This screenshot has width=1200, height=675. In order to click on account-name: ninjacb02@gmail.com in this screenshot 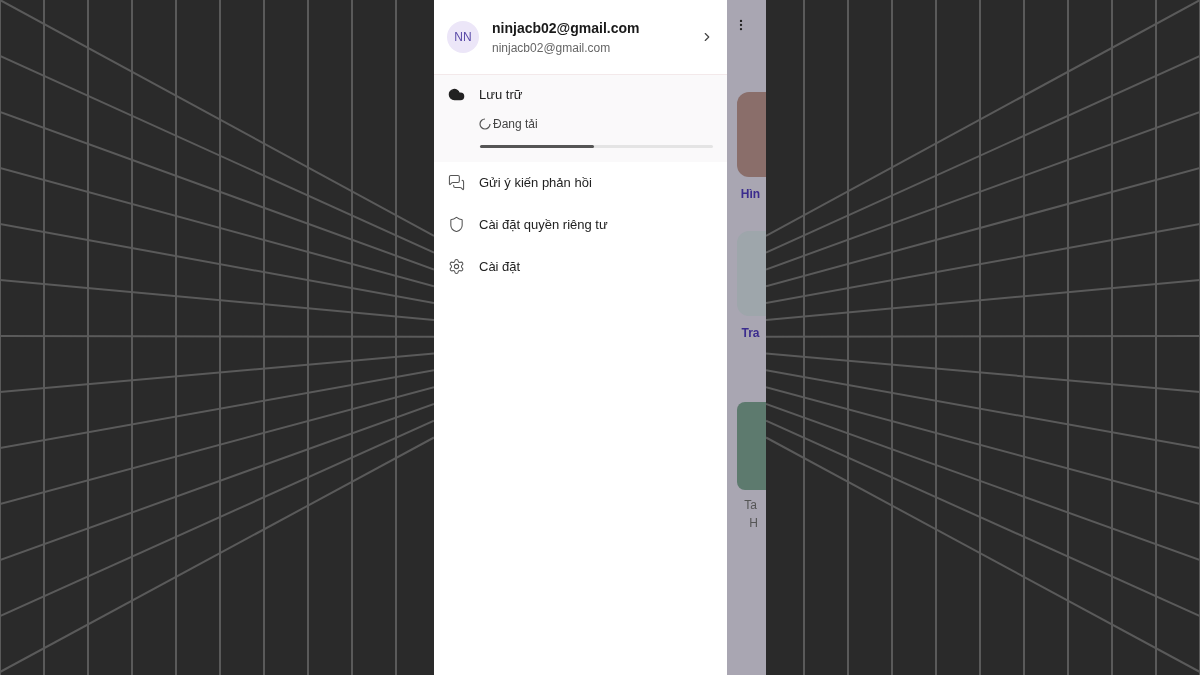, I will do `click(566, 28)`.